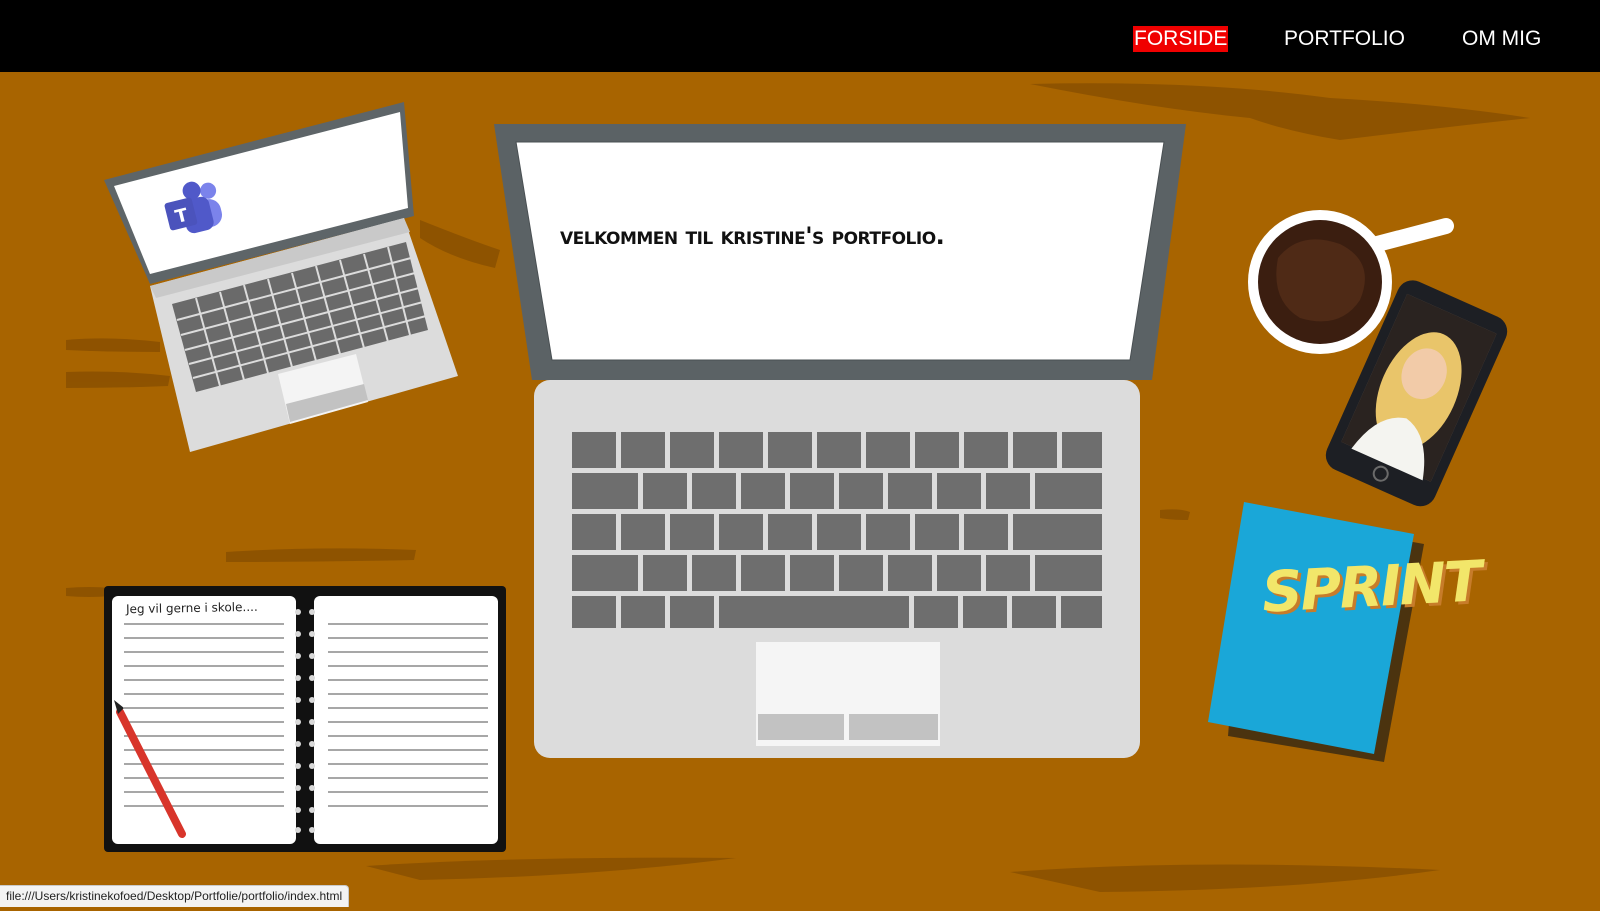 The image size is (1600, 911). I want to click on top-navigation: FORSIDE PORTFOLIO OM MIG, so click(800, 36).